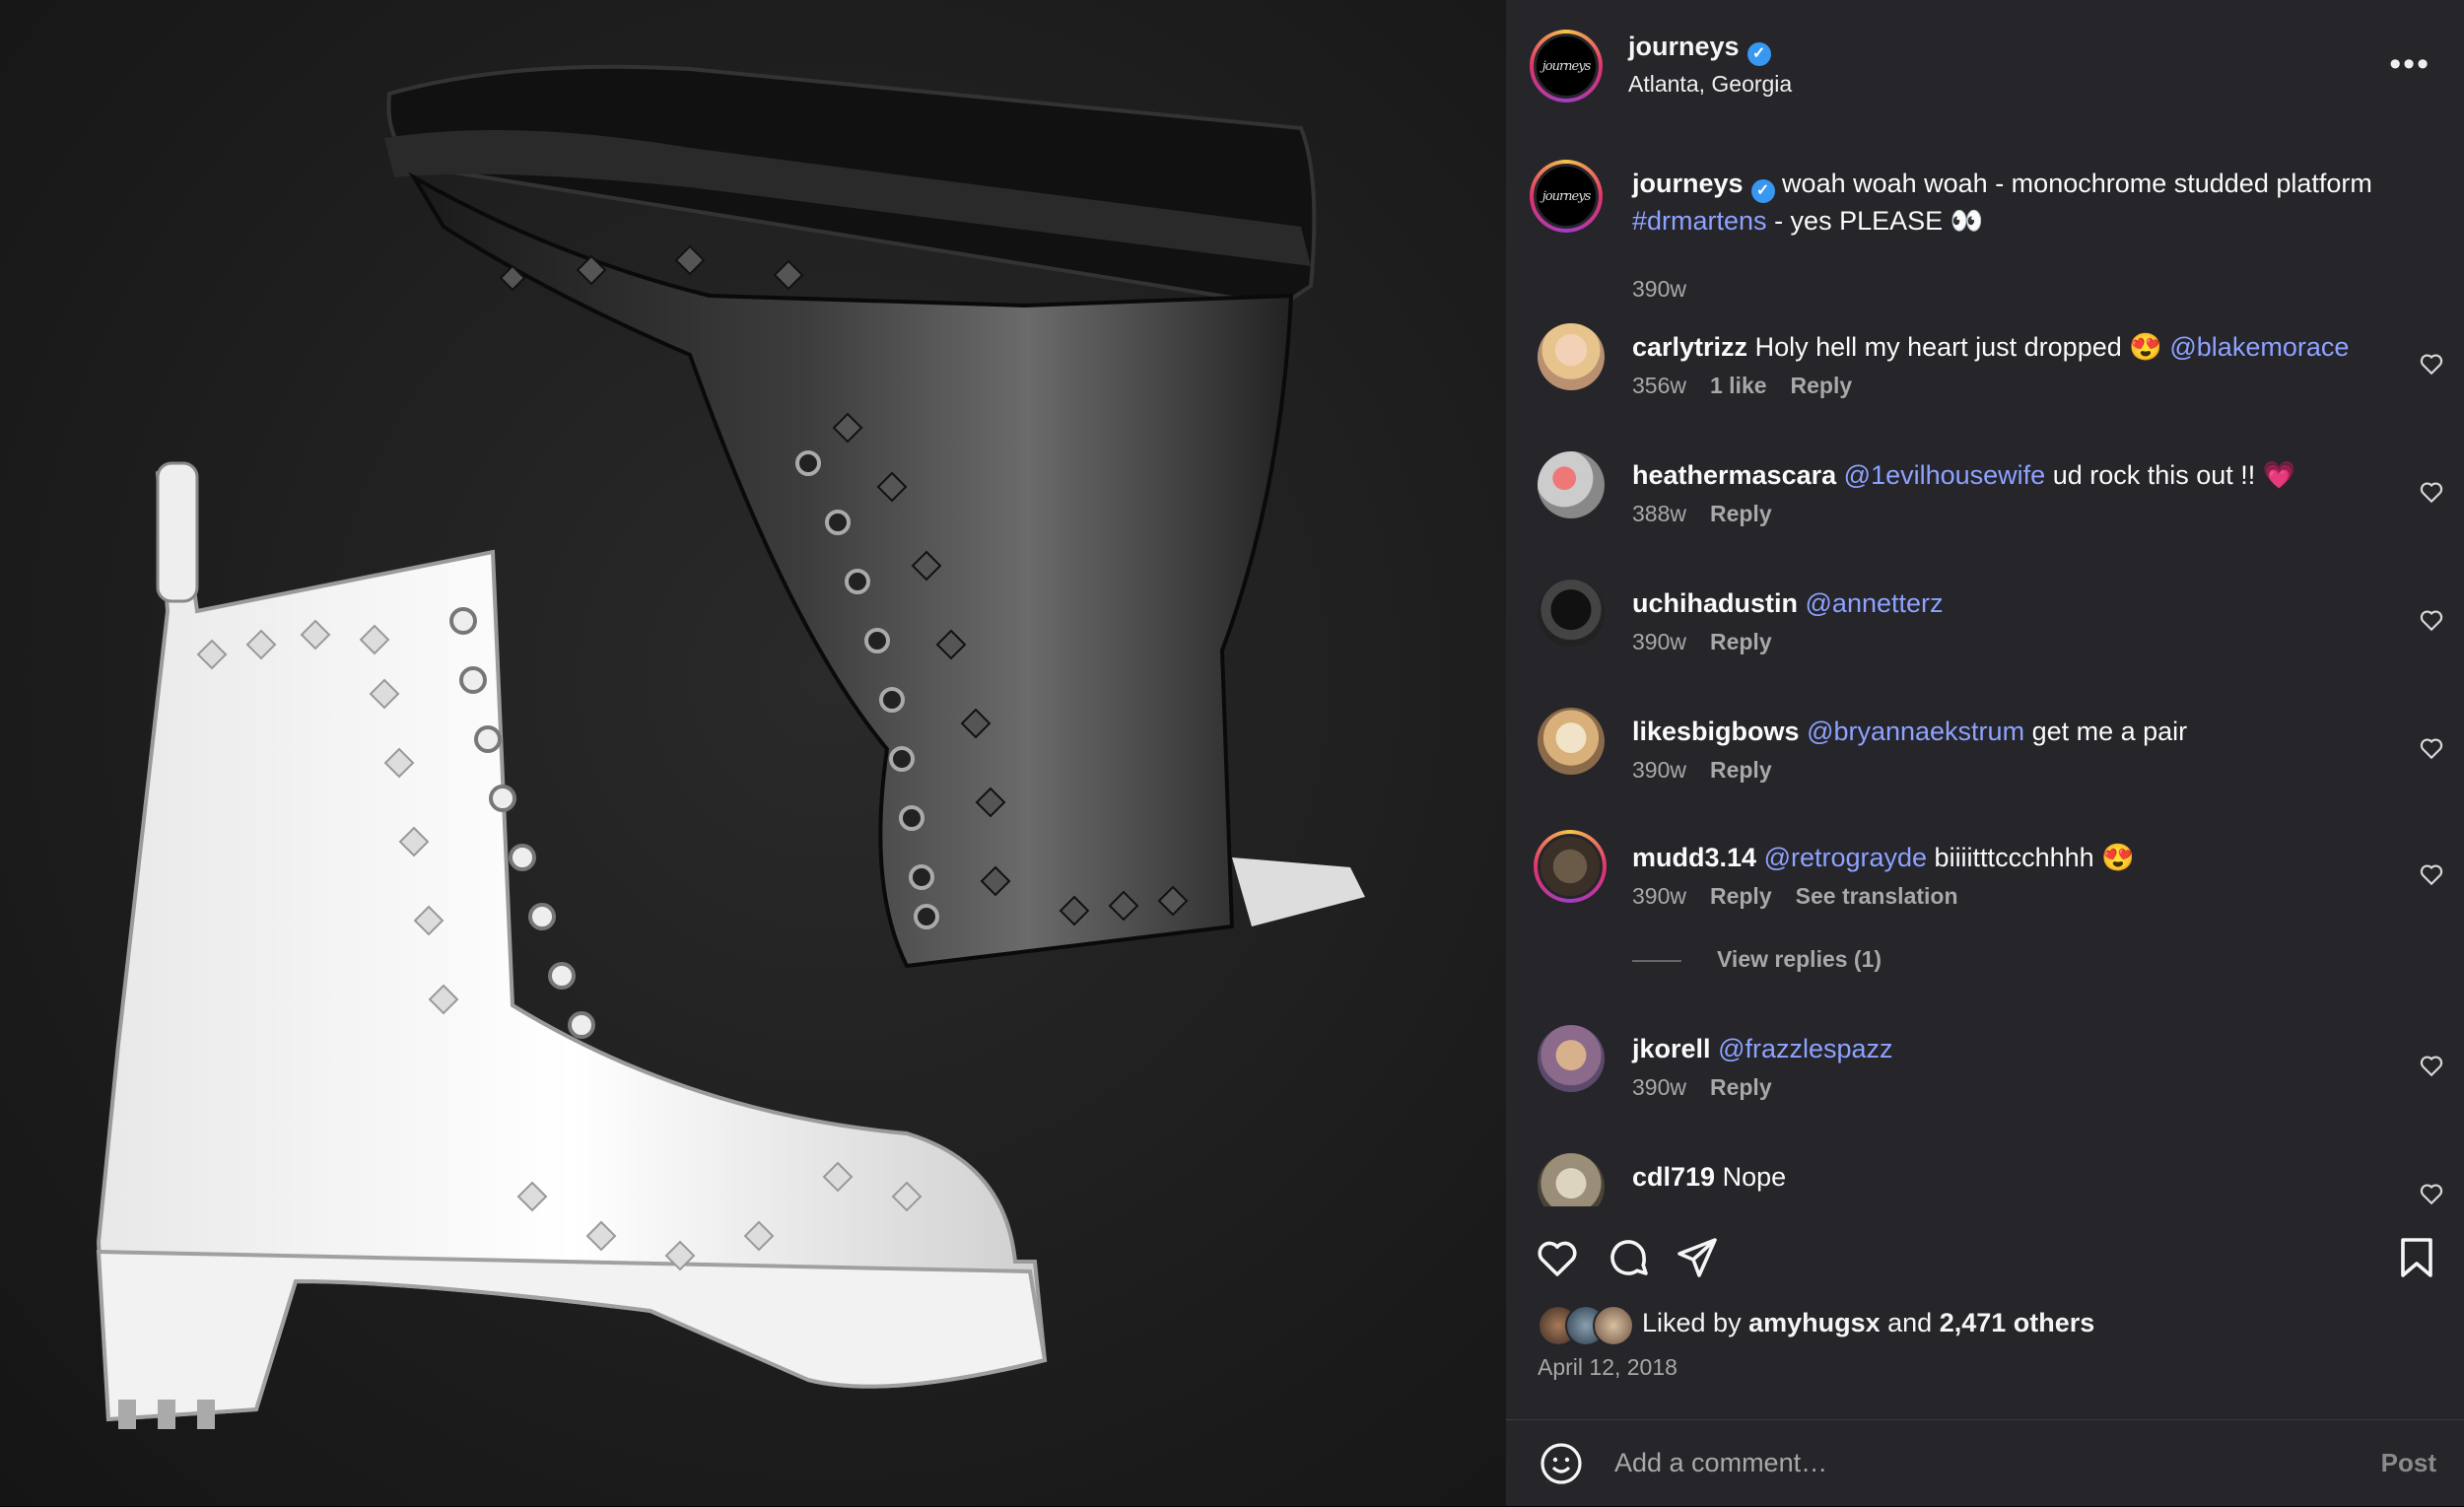  Describe the element at coordinates (2409, 64) in the screenshot. I see `more-options-icon: •••` at that location.